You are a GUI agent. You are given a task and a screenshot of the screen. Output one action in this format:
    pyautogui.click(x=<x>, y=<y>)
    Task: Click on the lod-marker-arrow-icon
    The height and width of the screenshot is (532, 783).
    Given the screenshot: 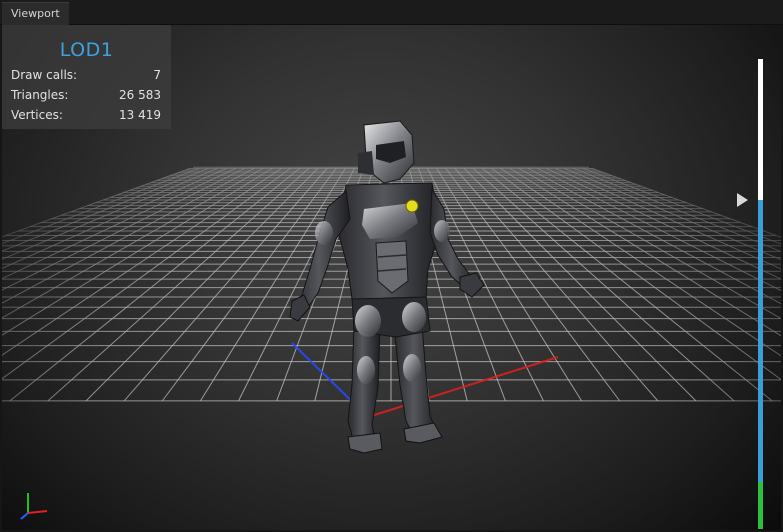 What is the action you would take?
    pyautogui.click(x=742, y=200)
    